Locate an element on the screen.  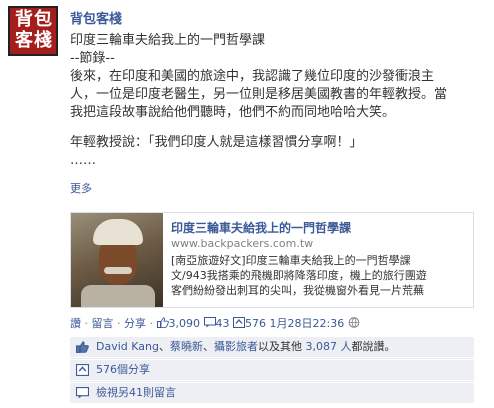
post-actions-bar: 讚 · 留言 · 分享 · 3,090 43 576 1月28日22:36 is located at coordinates (215, 323).